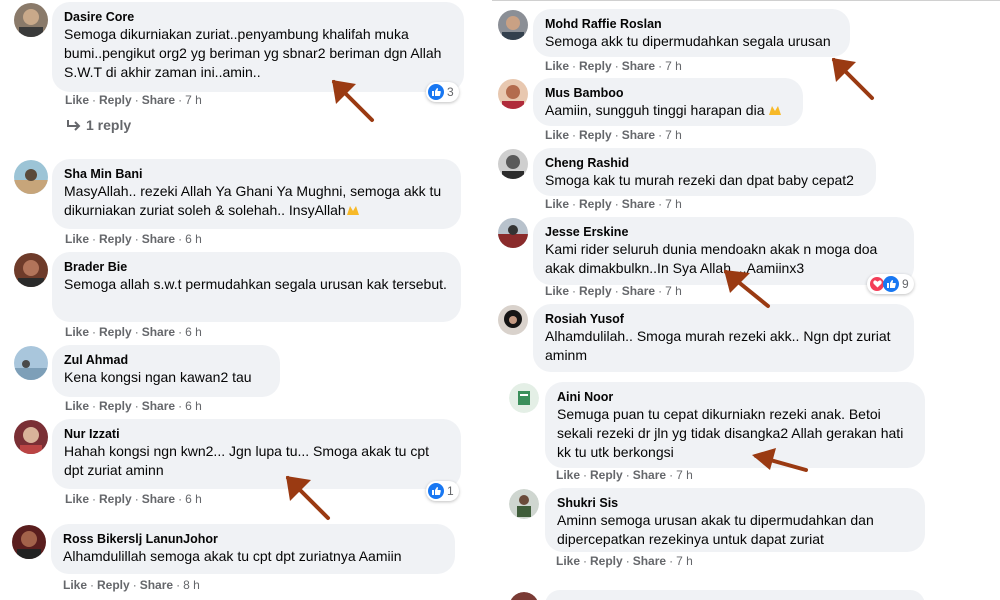 The width and height of the screenshot is (1000, 600). What do you see at coordinates (166, 360) in the screenshot?
I see `comment-author: Zul Ahmad` at bounding box center [166, 360].